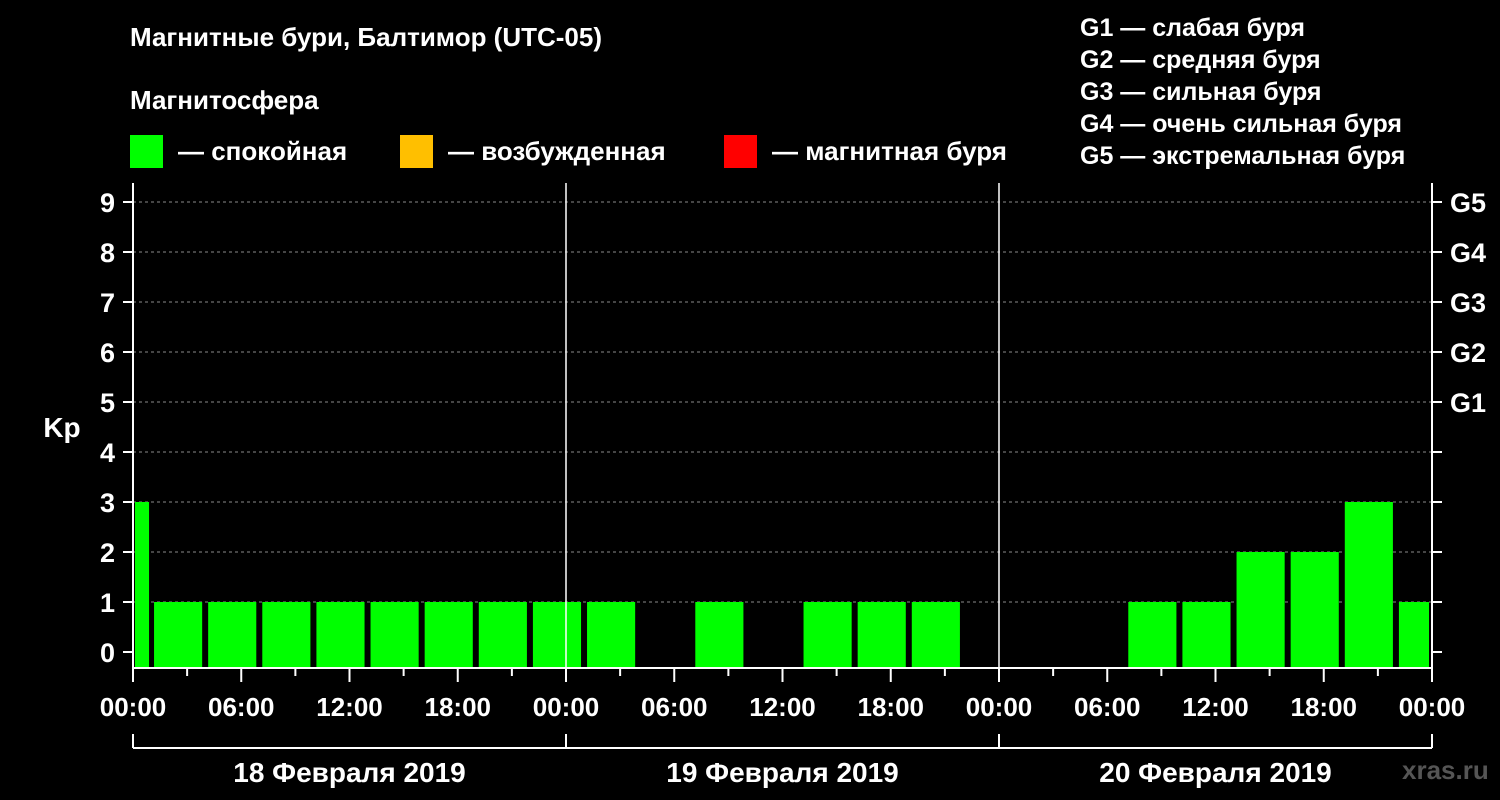 This screenshot has height=800, width=1500. I want to click on y-tick-label-3: 3, so click(107, 503).